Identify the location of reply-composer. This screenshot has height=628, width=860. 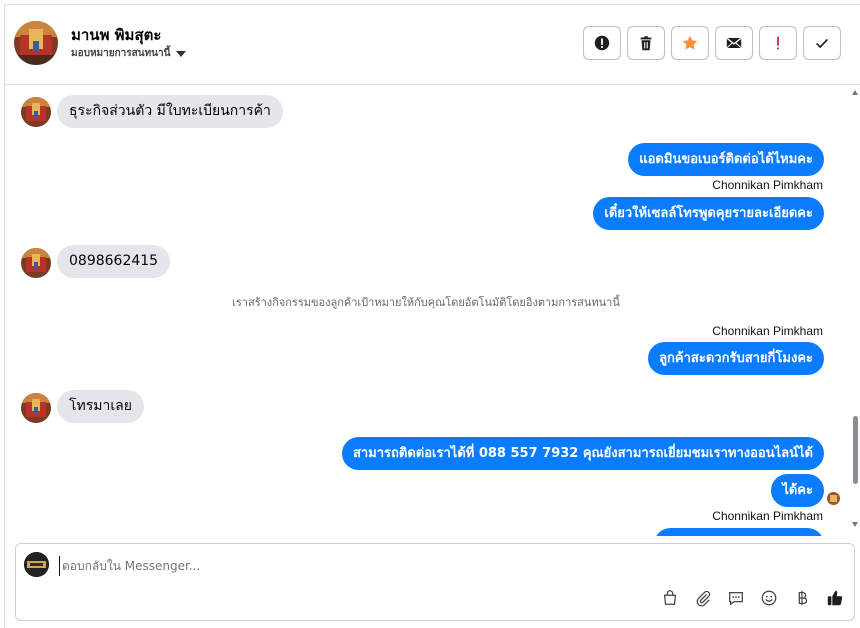
(435, 582).